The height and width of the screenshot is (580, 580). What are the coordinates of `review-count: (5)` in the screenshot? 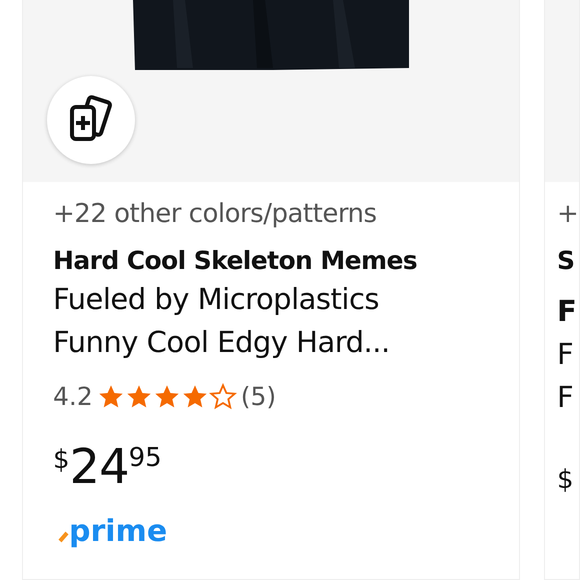 It's located at (258, 396).